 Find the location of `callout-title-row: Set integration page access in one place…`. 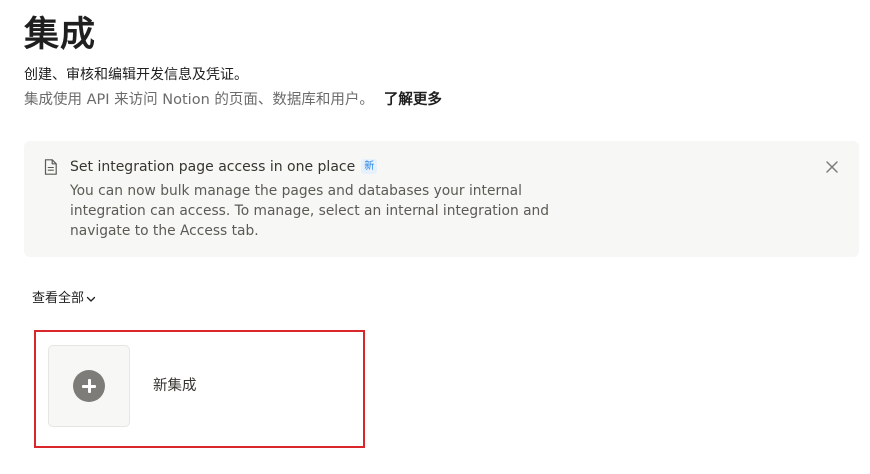

callout-title-row: Set integration page access in one place… is located at coordinates (224, 167).